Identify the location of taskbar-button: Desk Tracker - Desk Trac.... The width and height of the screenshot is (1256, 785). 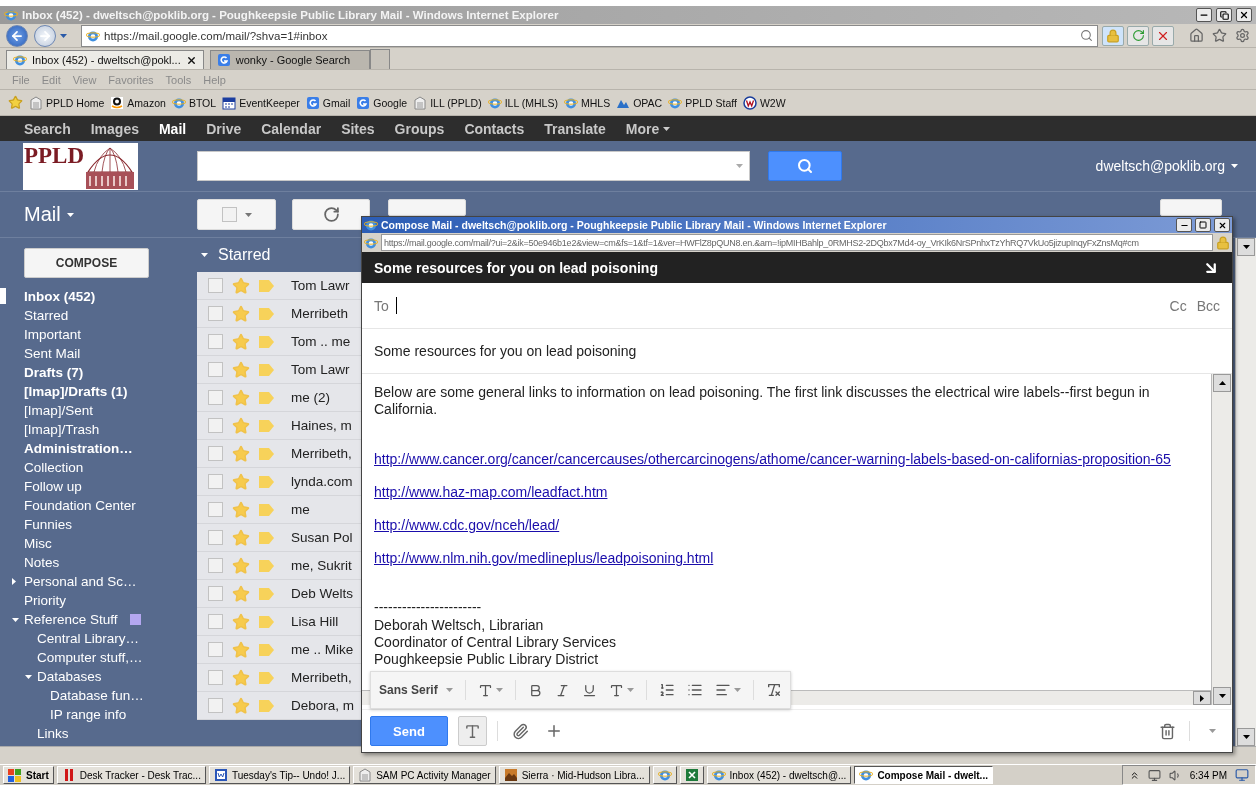
(131, 775).